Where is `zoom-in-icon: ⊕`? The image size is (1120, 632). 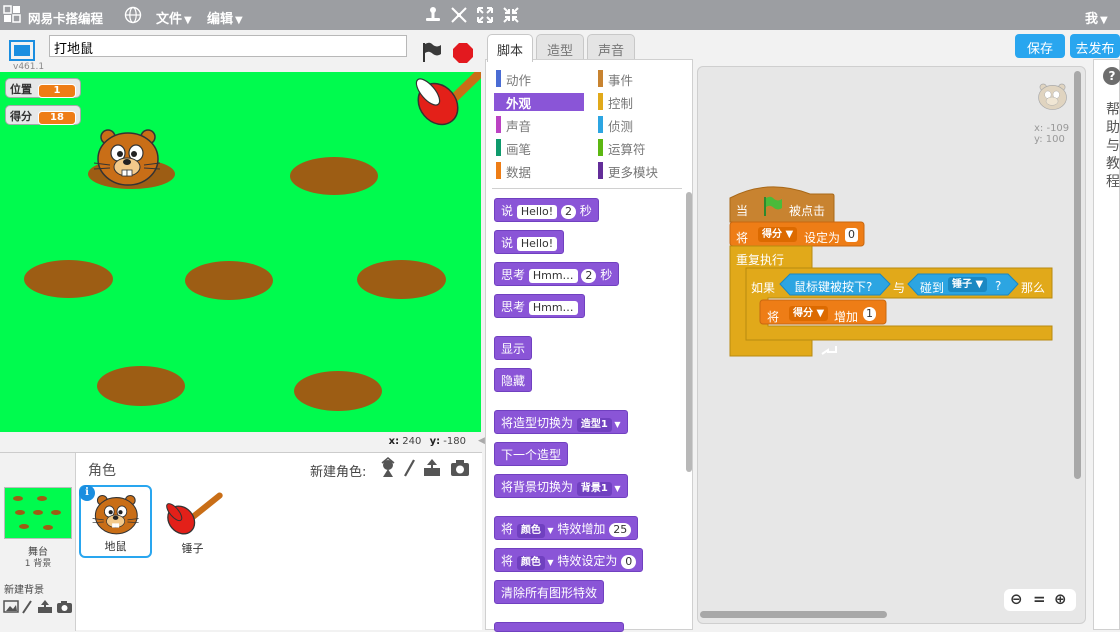 zoom-in-icon: ⊕ is located at coordinates (1060, 599).